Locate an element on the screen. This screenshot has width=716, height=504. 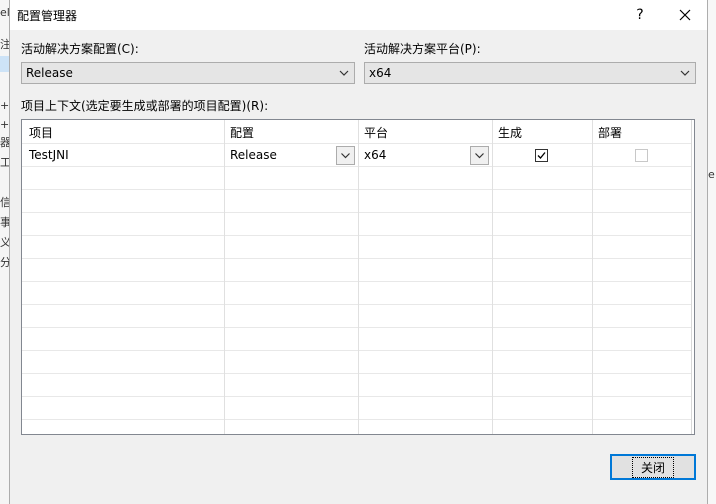
background-glyph: 器 is located at coordinates (5, 142).